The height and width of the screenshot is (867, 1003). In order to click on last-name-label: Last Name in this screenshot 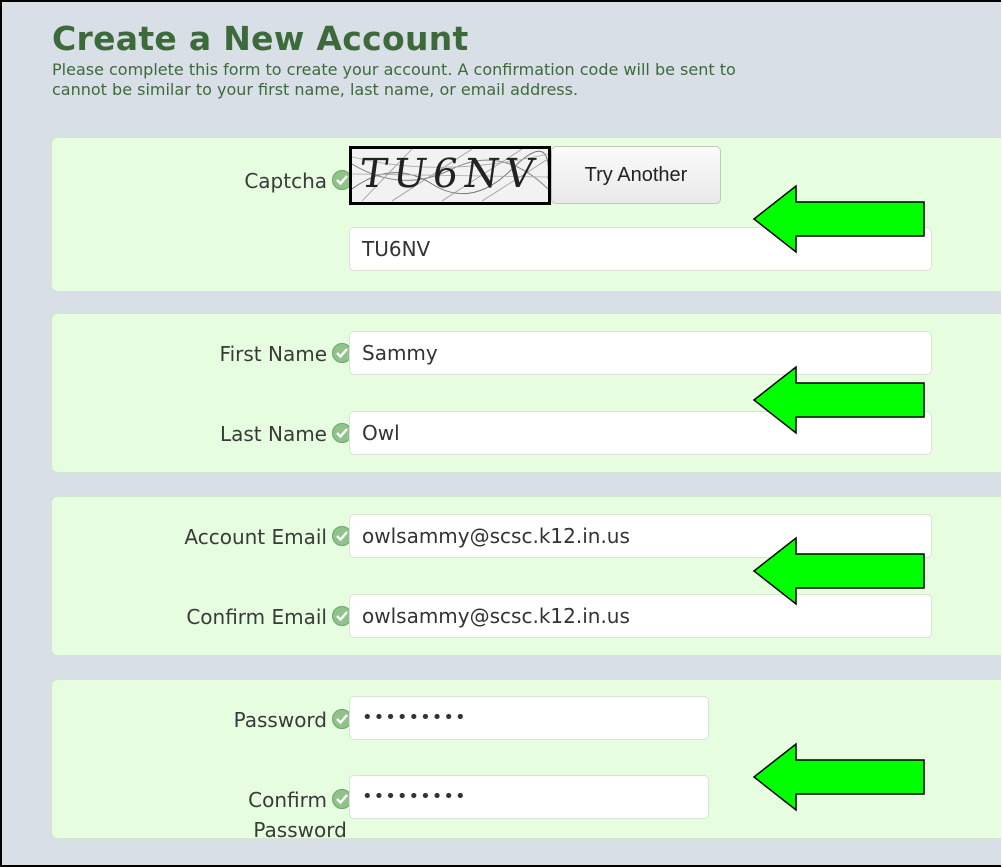, I will do `click(273, 434)`.